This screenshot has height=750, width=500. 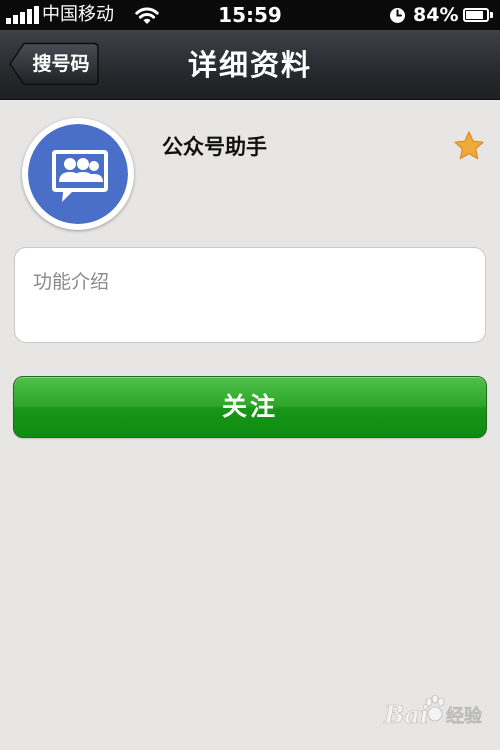 I want to click on battery-percent: 84%, so click(x=436, y=15).